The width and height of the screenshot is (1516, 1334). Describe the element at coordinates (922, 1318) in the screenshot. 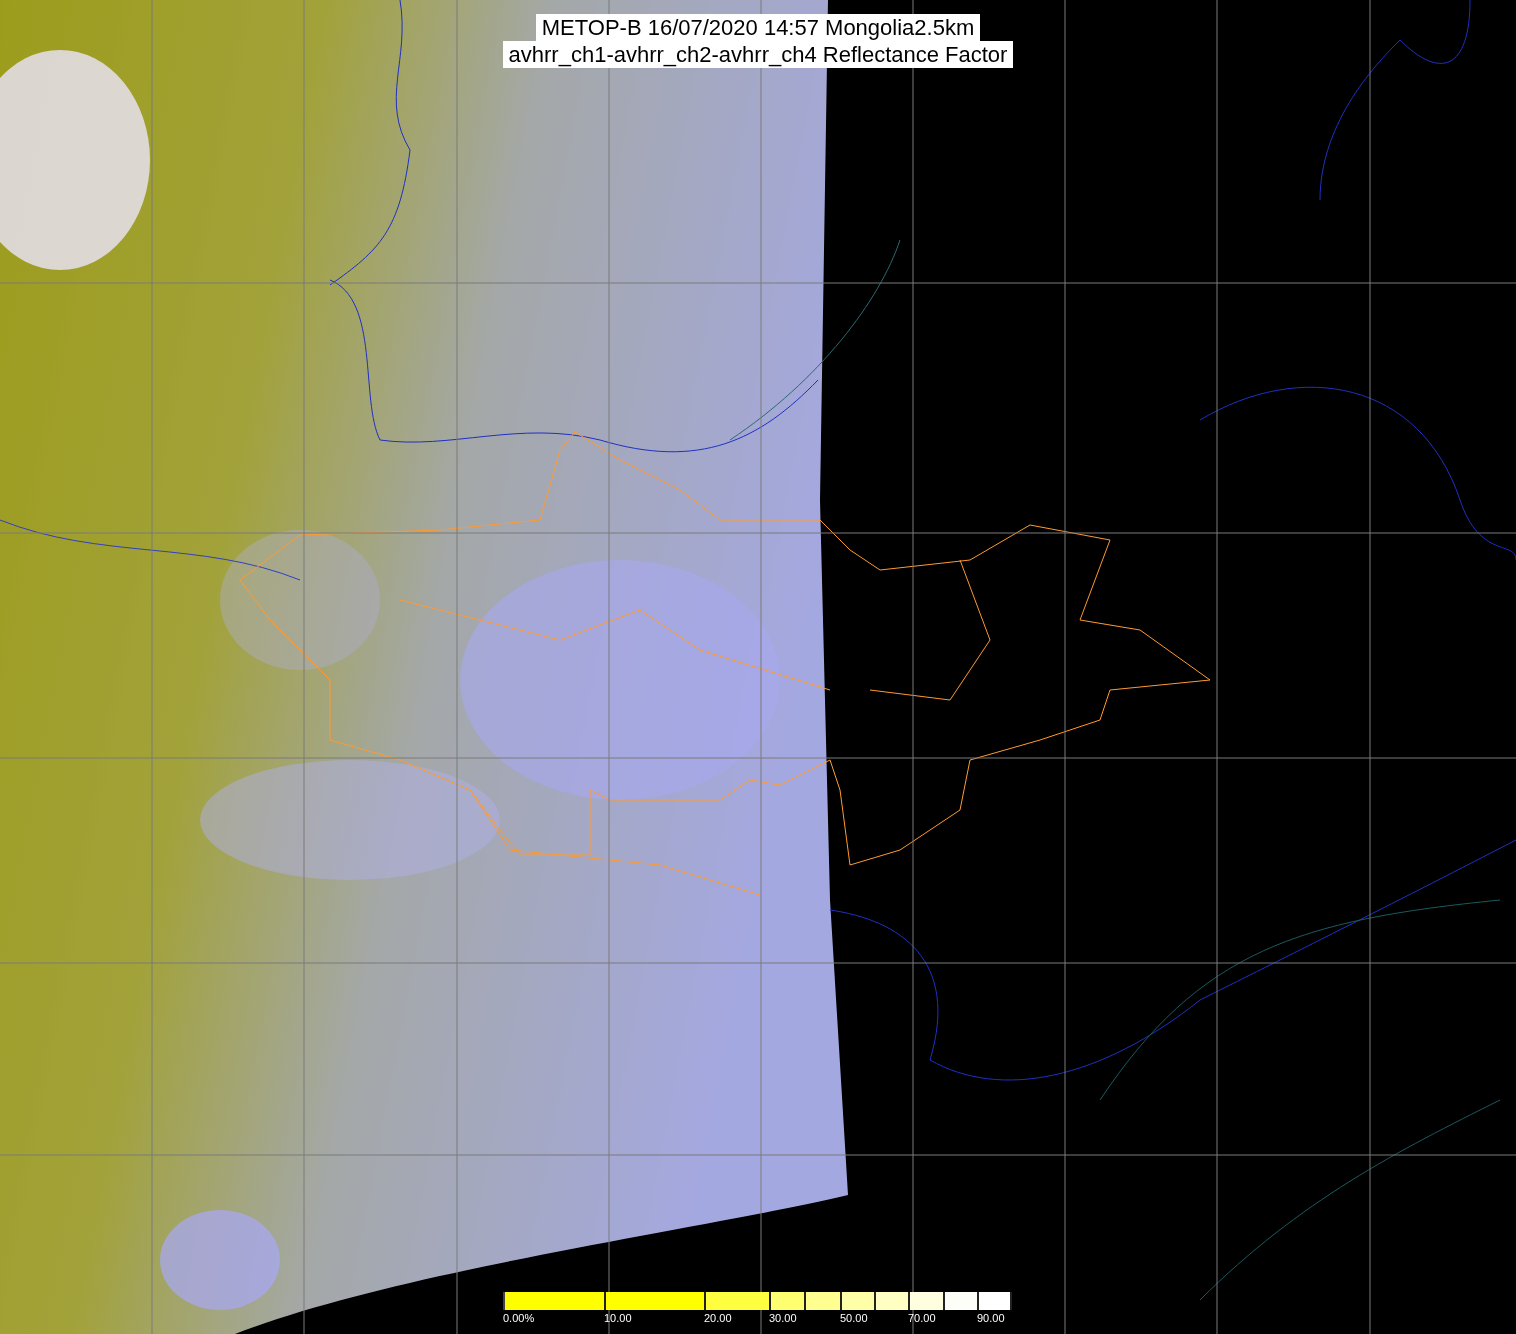

I see `scale-label: 70.00` at that location.